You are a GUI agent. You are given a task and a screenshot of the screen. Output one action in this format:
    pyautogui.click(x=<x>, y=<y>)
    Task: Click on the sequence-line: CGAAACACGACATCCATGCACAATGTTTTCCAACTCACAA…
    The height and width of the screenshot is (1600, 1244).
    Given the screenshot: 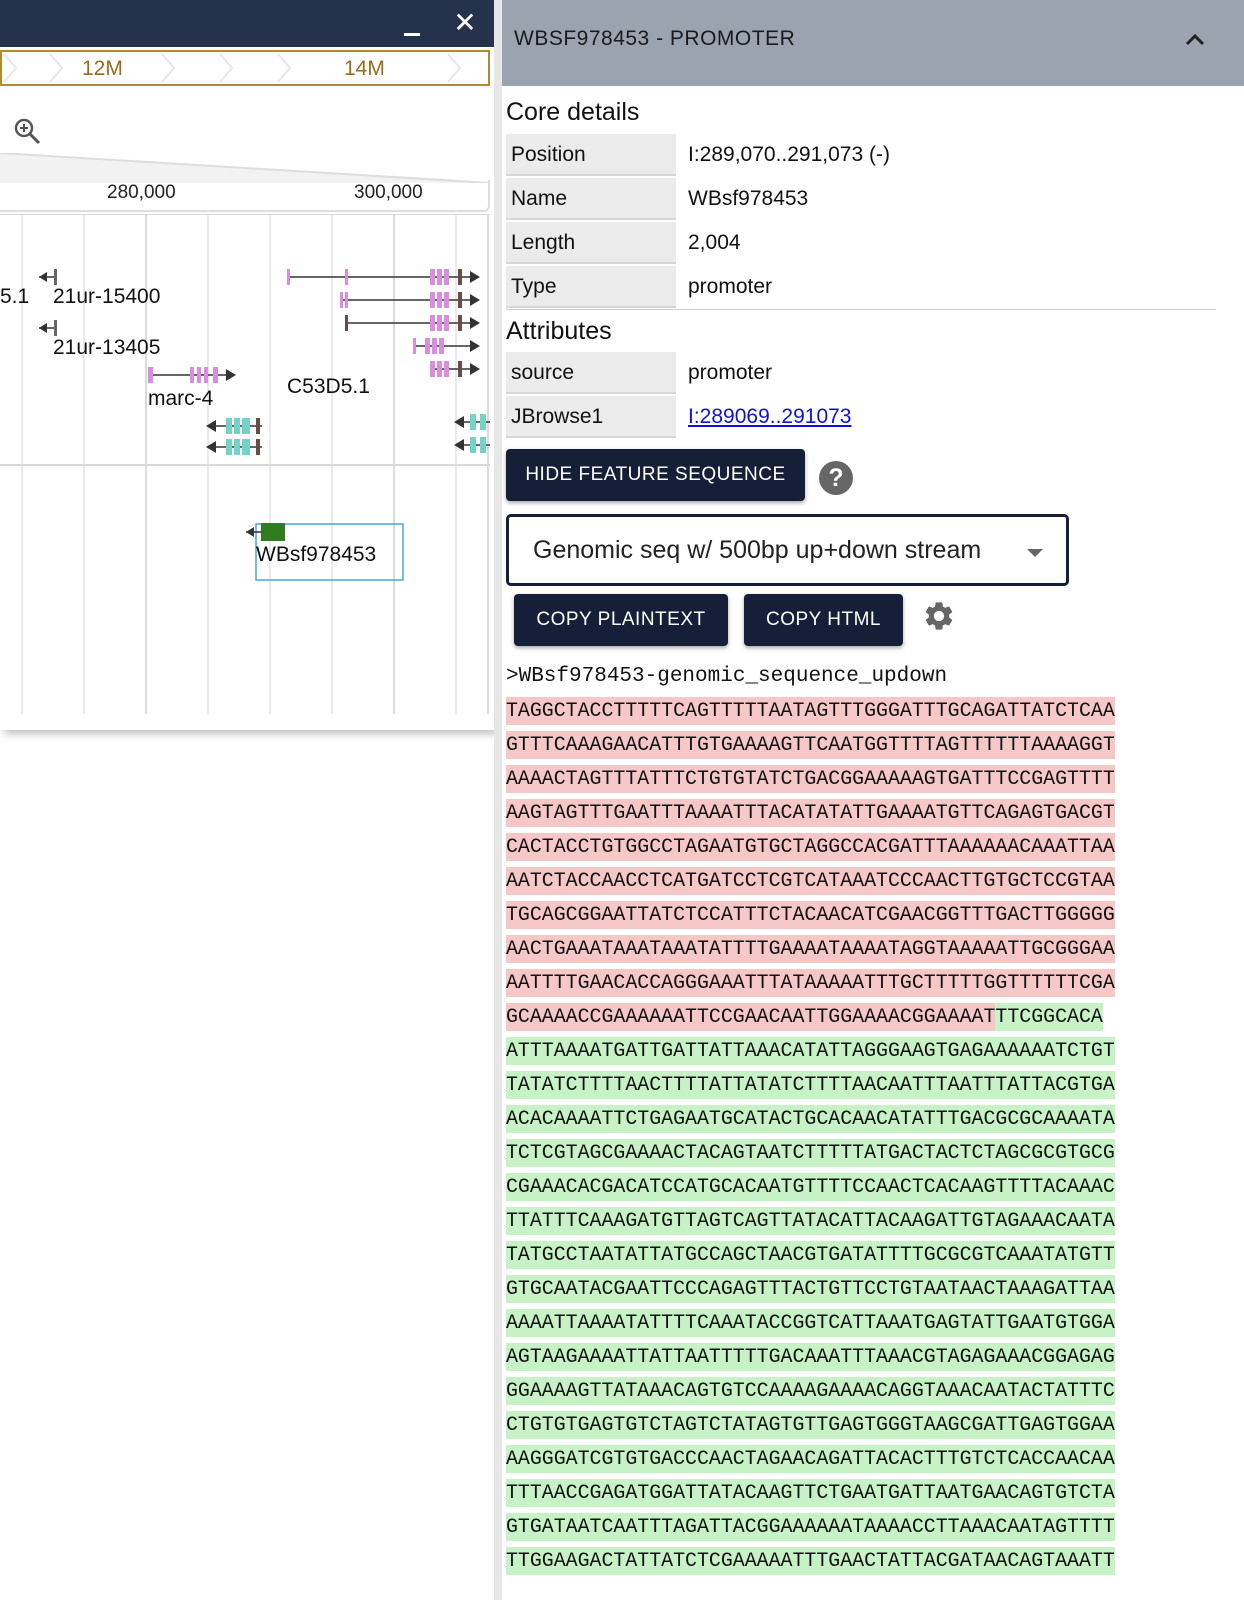 What is the action you would take?
    pyautogui.click(x=859, y=1187)
    